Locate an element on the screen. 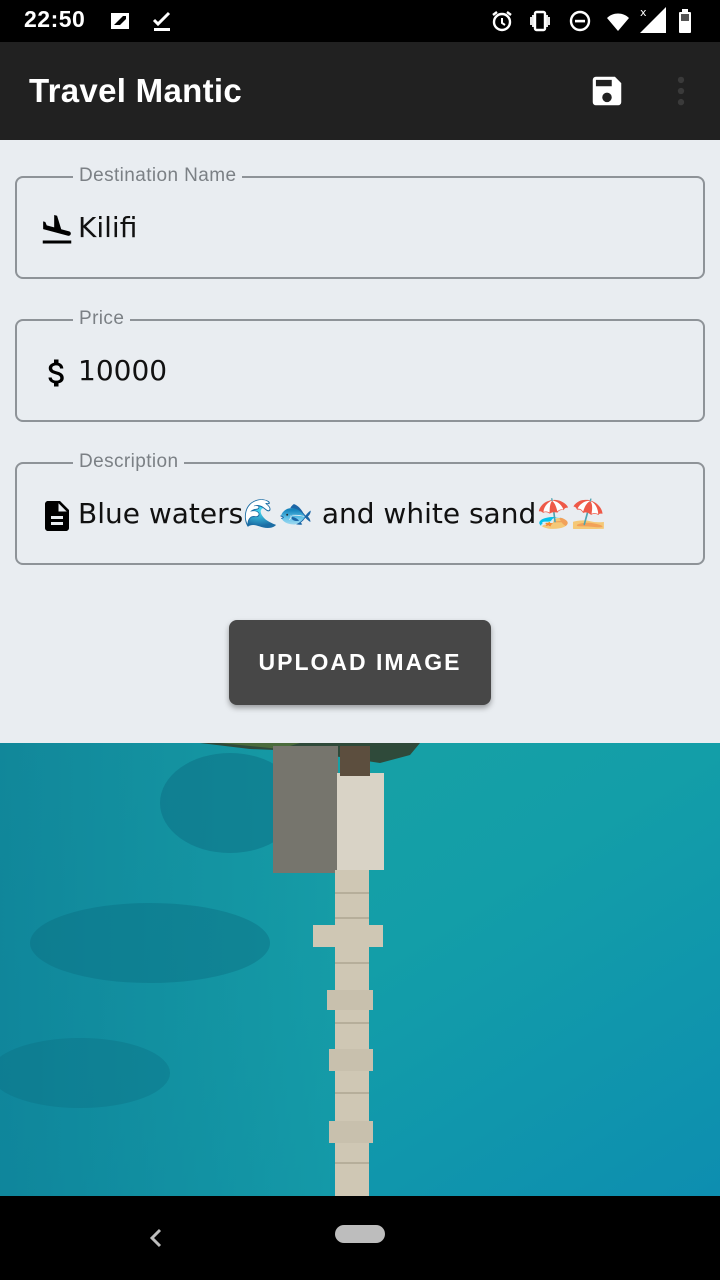  upload-image-button: UPLOAD IMAGE is located at coordinates (360, 662).